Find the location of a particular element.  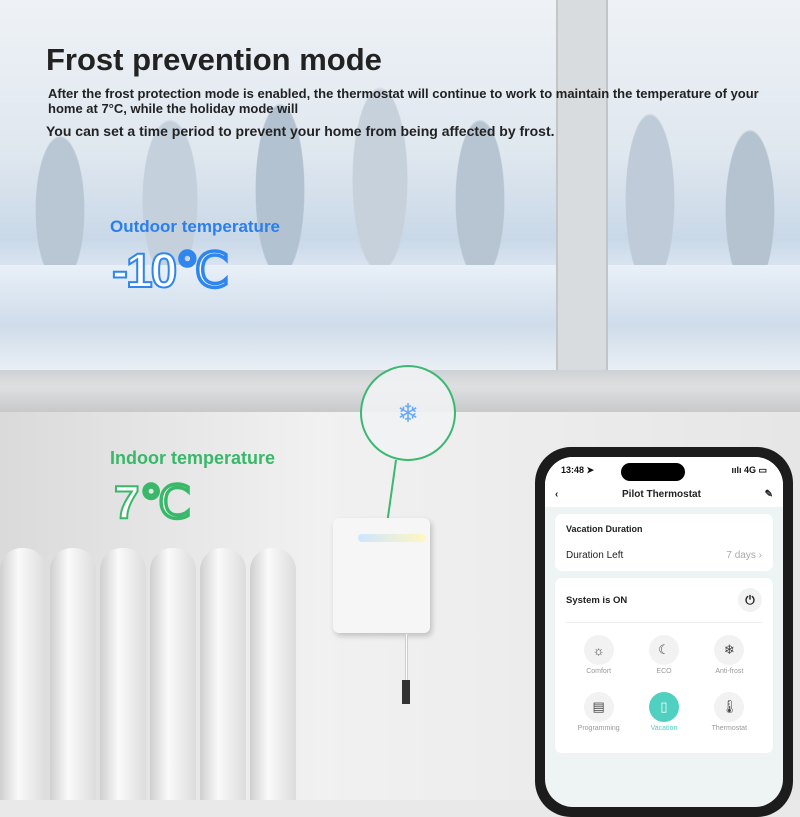

mode-antifrost: ❄ Anti-frost is located at coordinates (729, 660).